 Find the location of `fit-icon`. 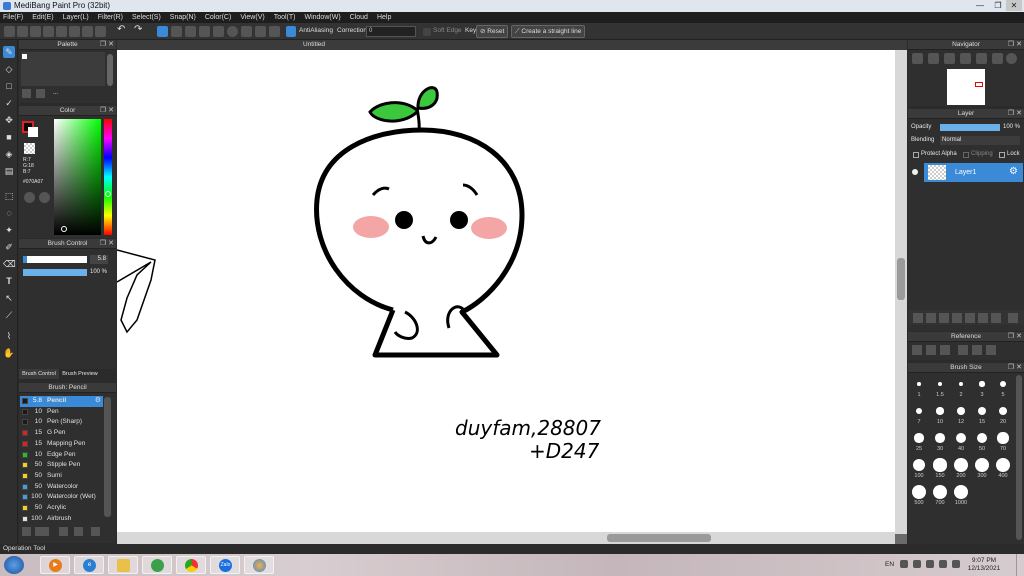

fit-icon is located at coordinates (949, 58).